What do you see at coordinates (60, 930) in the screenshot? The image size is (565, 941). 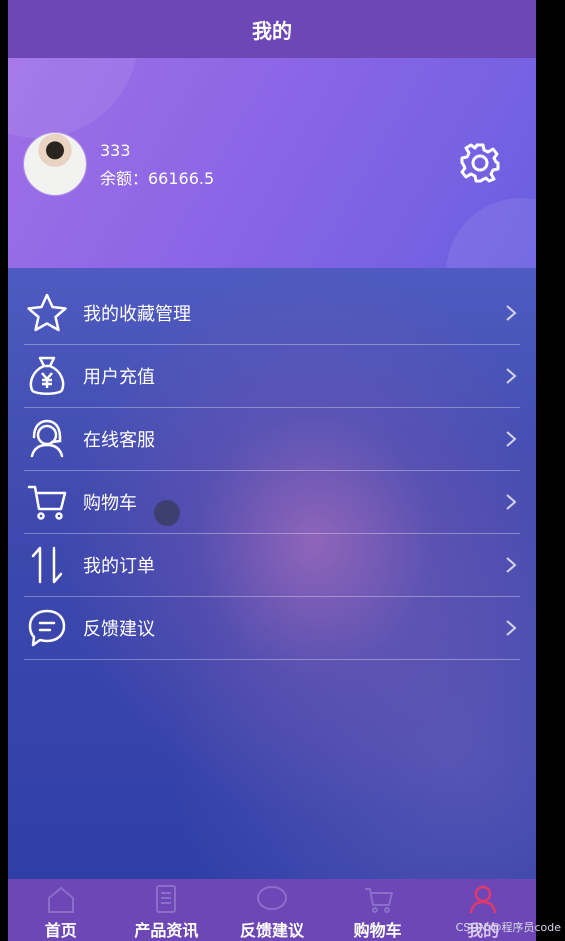 I see `tab-label: 首页` at bounding box center [60, 930].